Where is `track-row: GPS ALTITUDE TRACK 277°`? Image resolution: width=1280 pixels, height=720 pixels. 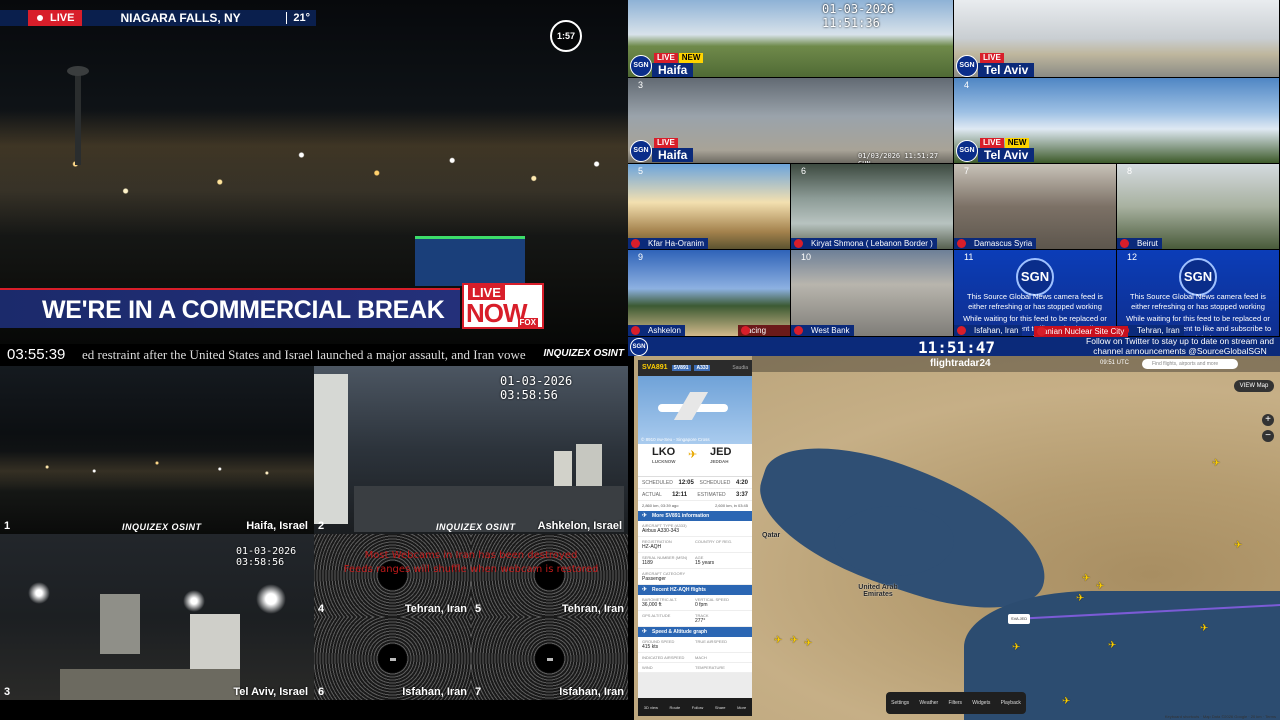 track-row: GPS ALTITUDE TRACK 277° is located at coordinates (695, 619).